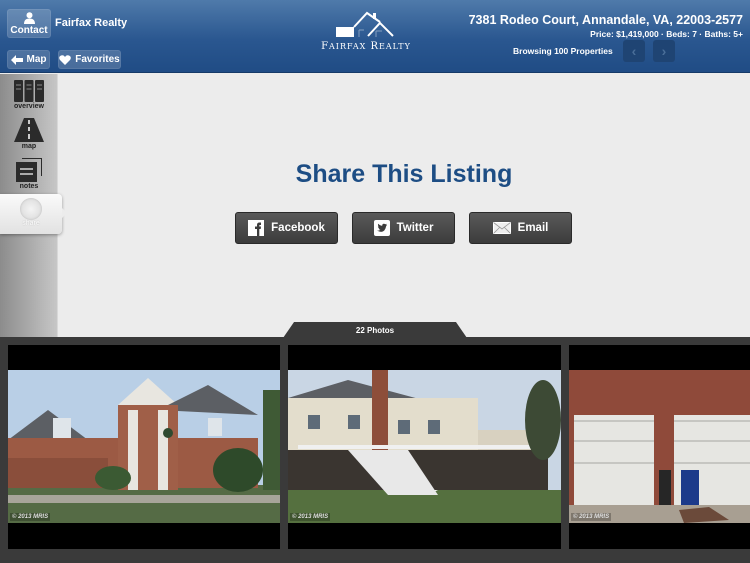  I want to click on sidebar-item-overview: overview, so click(29, 100).